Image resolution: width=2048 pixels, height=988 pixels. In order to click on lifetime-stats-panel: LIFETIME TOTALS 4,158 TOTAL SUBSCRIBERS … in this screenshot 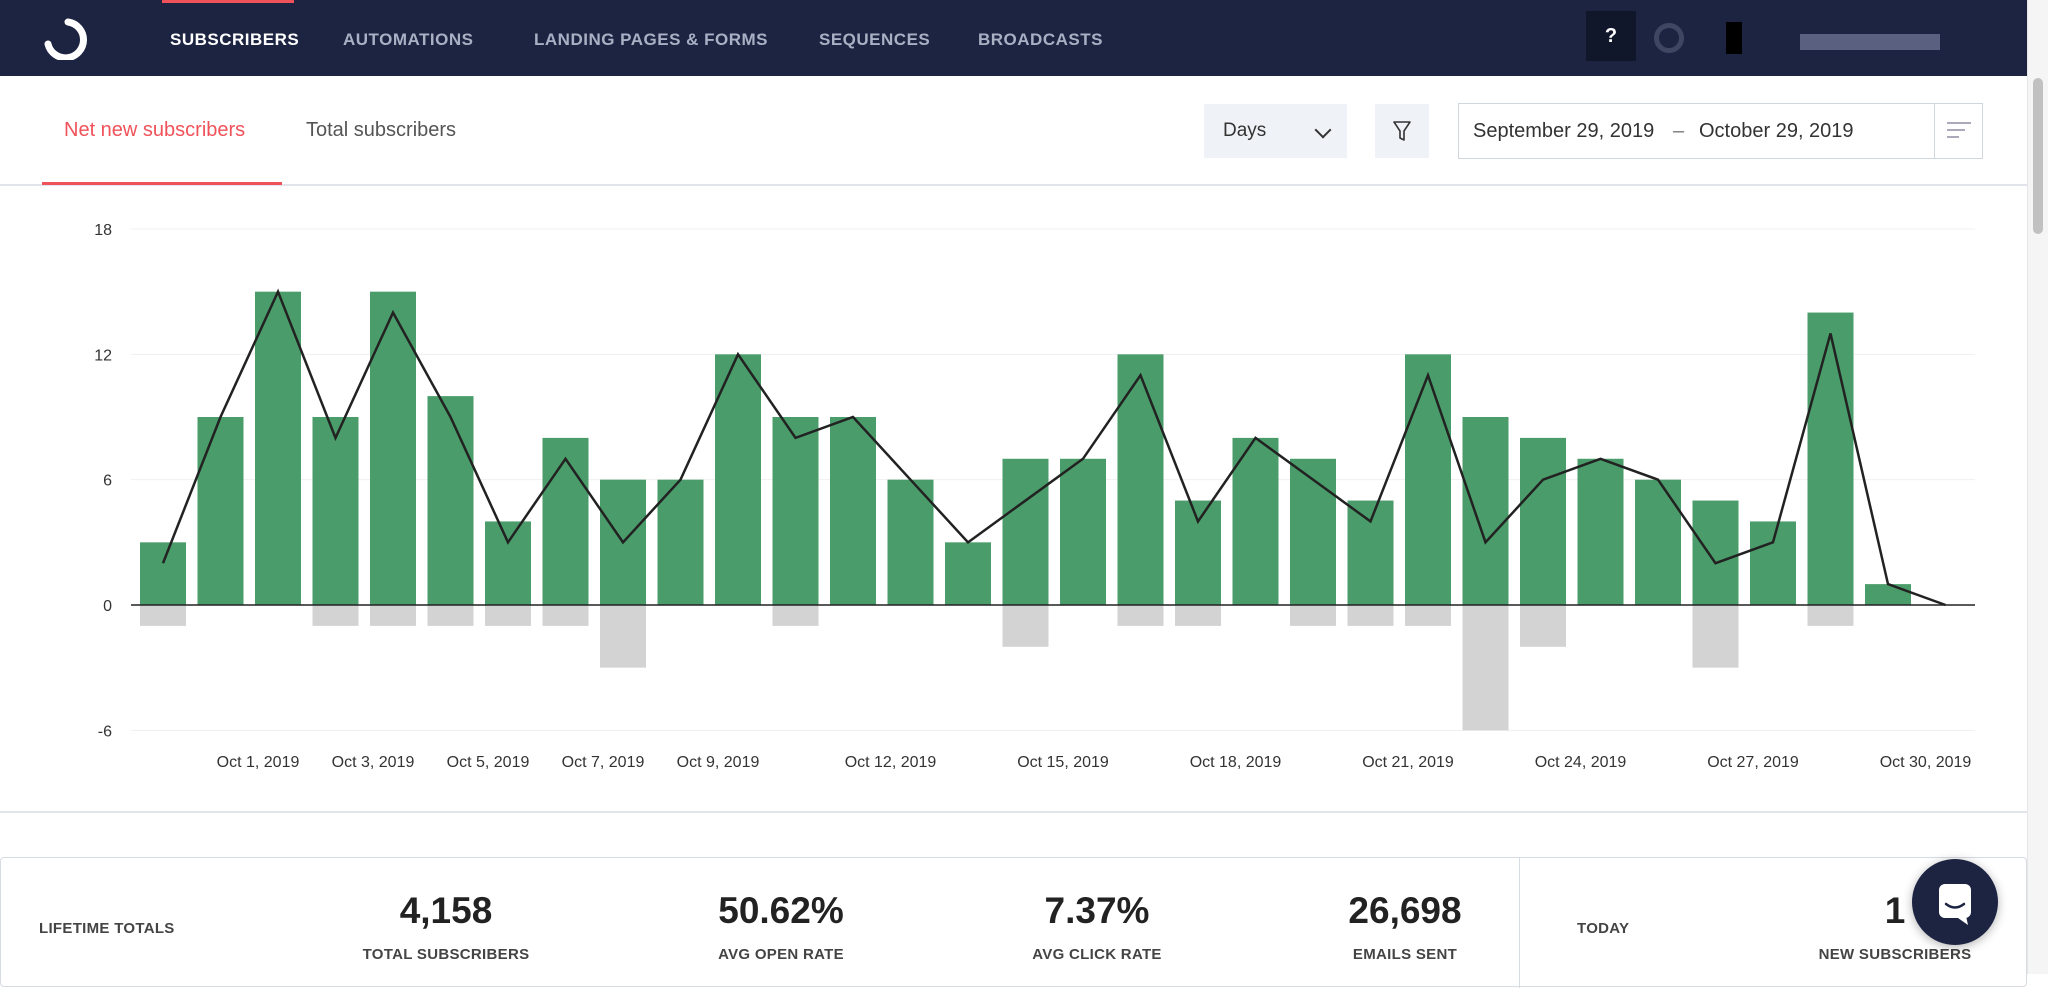, I will do `click(1013, 922)`.